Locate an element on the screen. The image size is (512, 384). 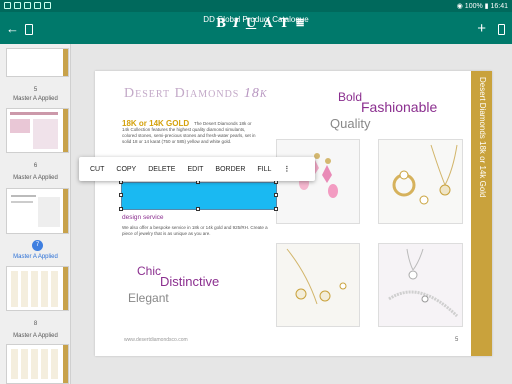
slide-label-8: Master A Applied is located at coordinates (35, 336).